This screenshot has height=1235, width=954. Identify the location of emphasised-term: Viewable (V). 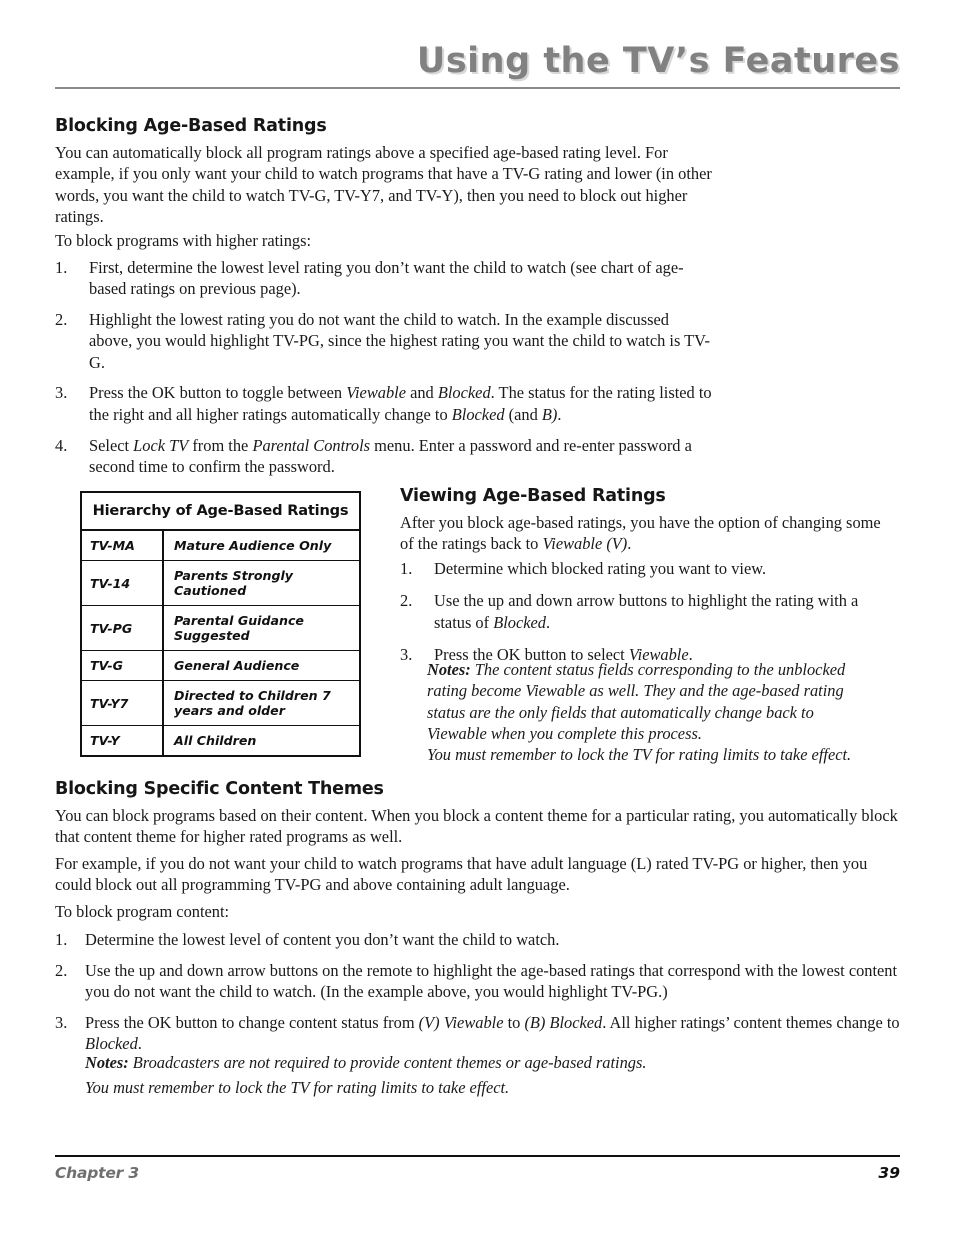
(585, 544).